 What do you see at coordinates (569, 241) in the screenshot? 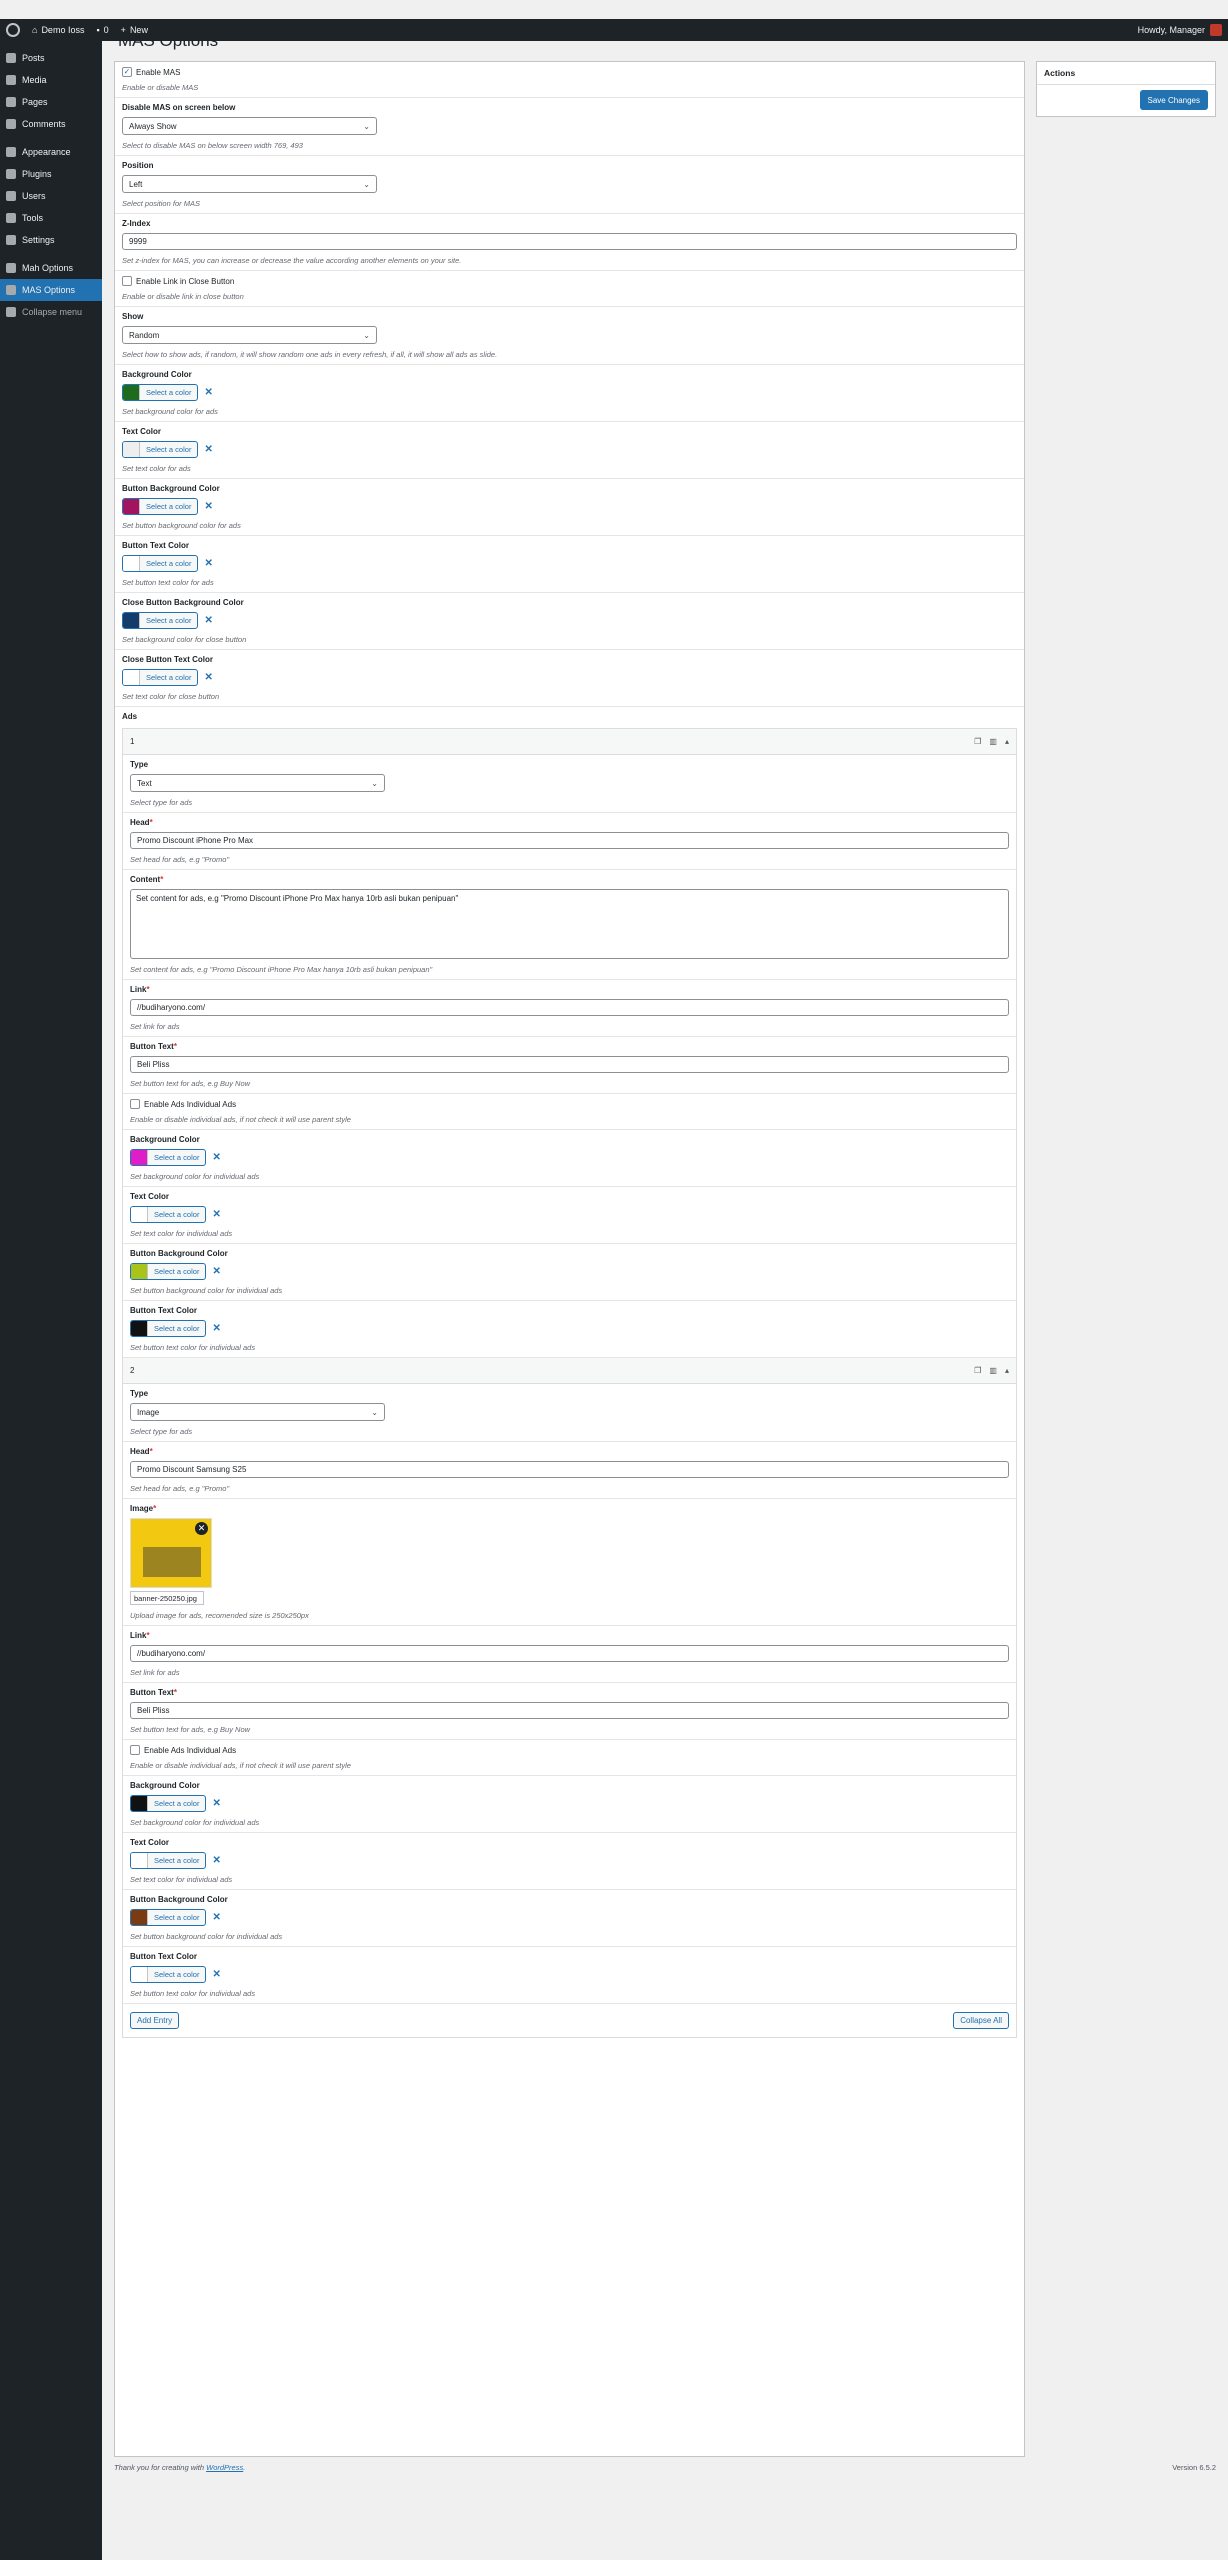
I see `zindex-input: 9999` at bounding box center [569, 241].